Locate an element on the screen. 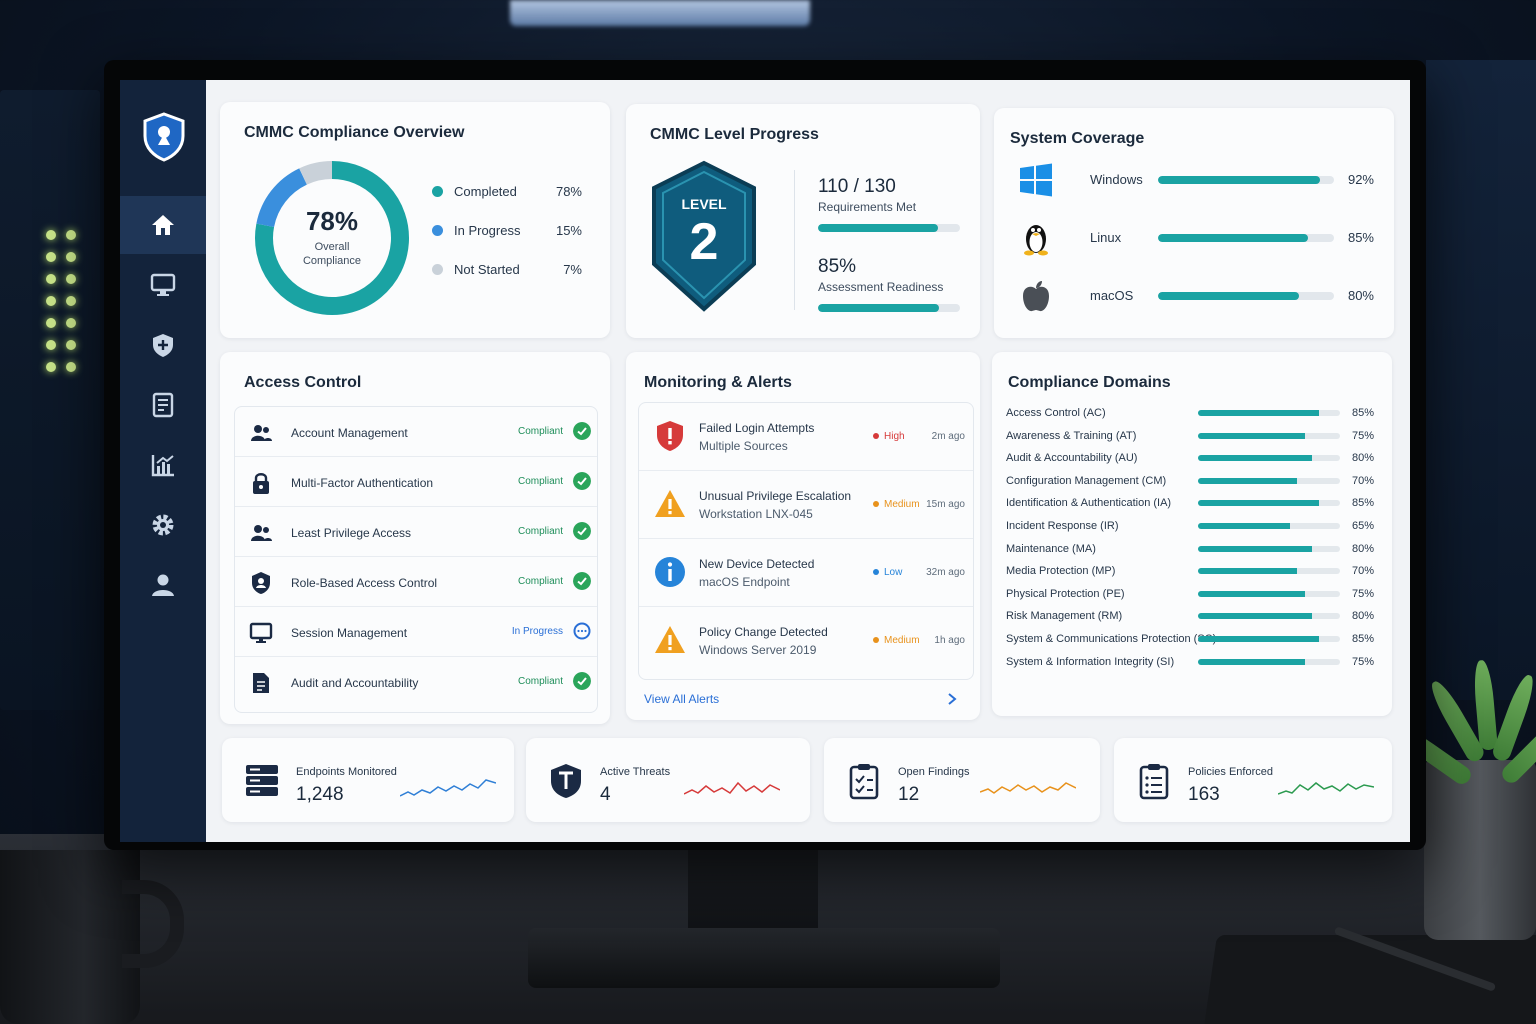  domain-name: Risk Management (RM) is located at coordinates (1064, 616).